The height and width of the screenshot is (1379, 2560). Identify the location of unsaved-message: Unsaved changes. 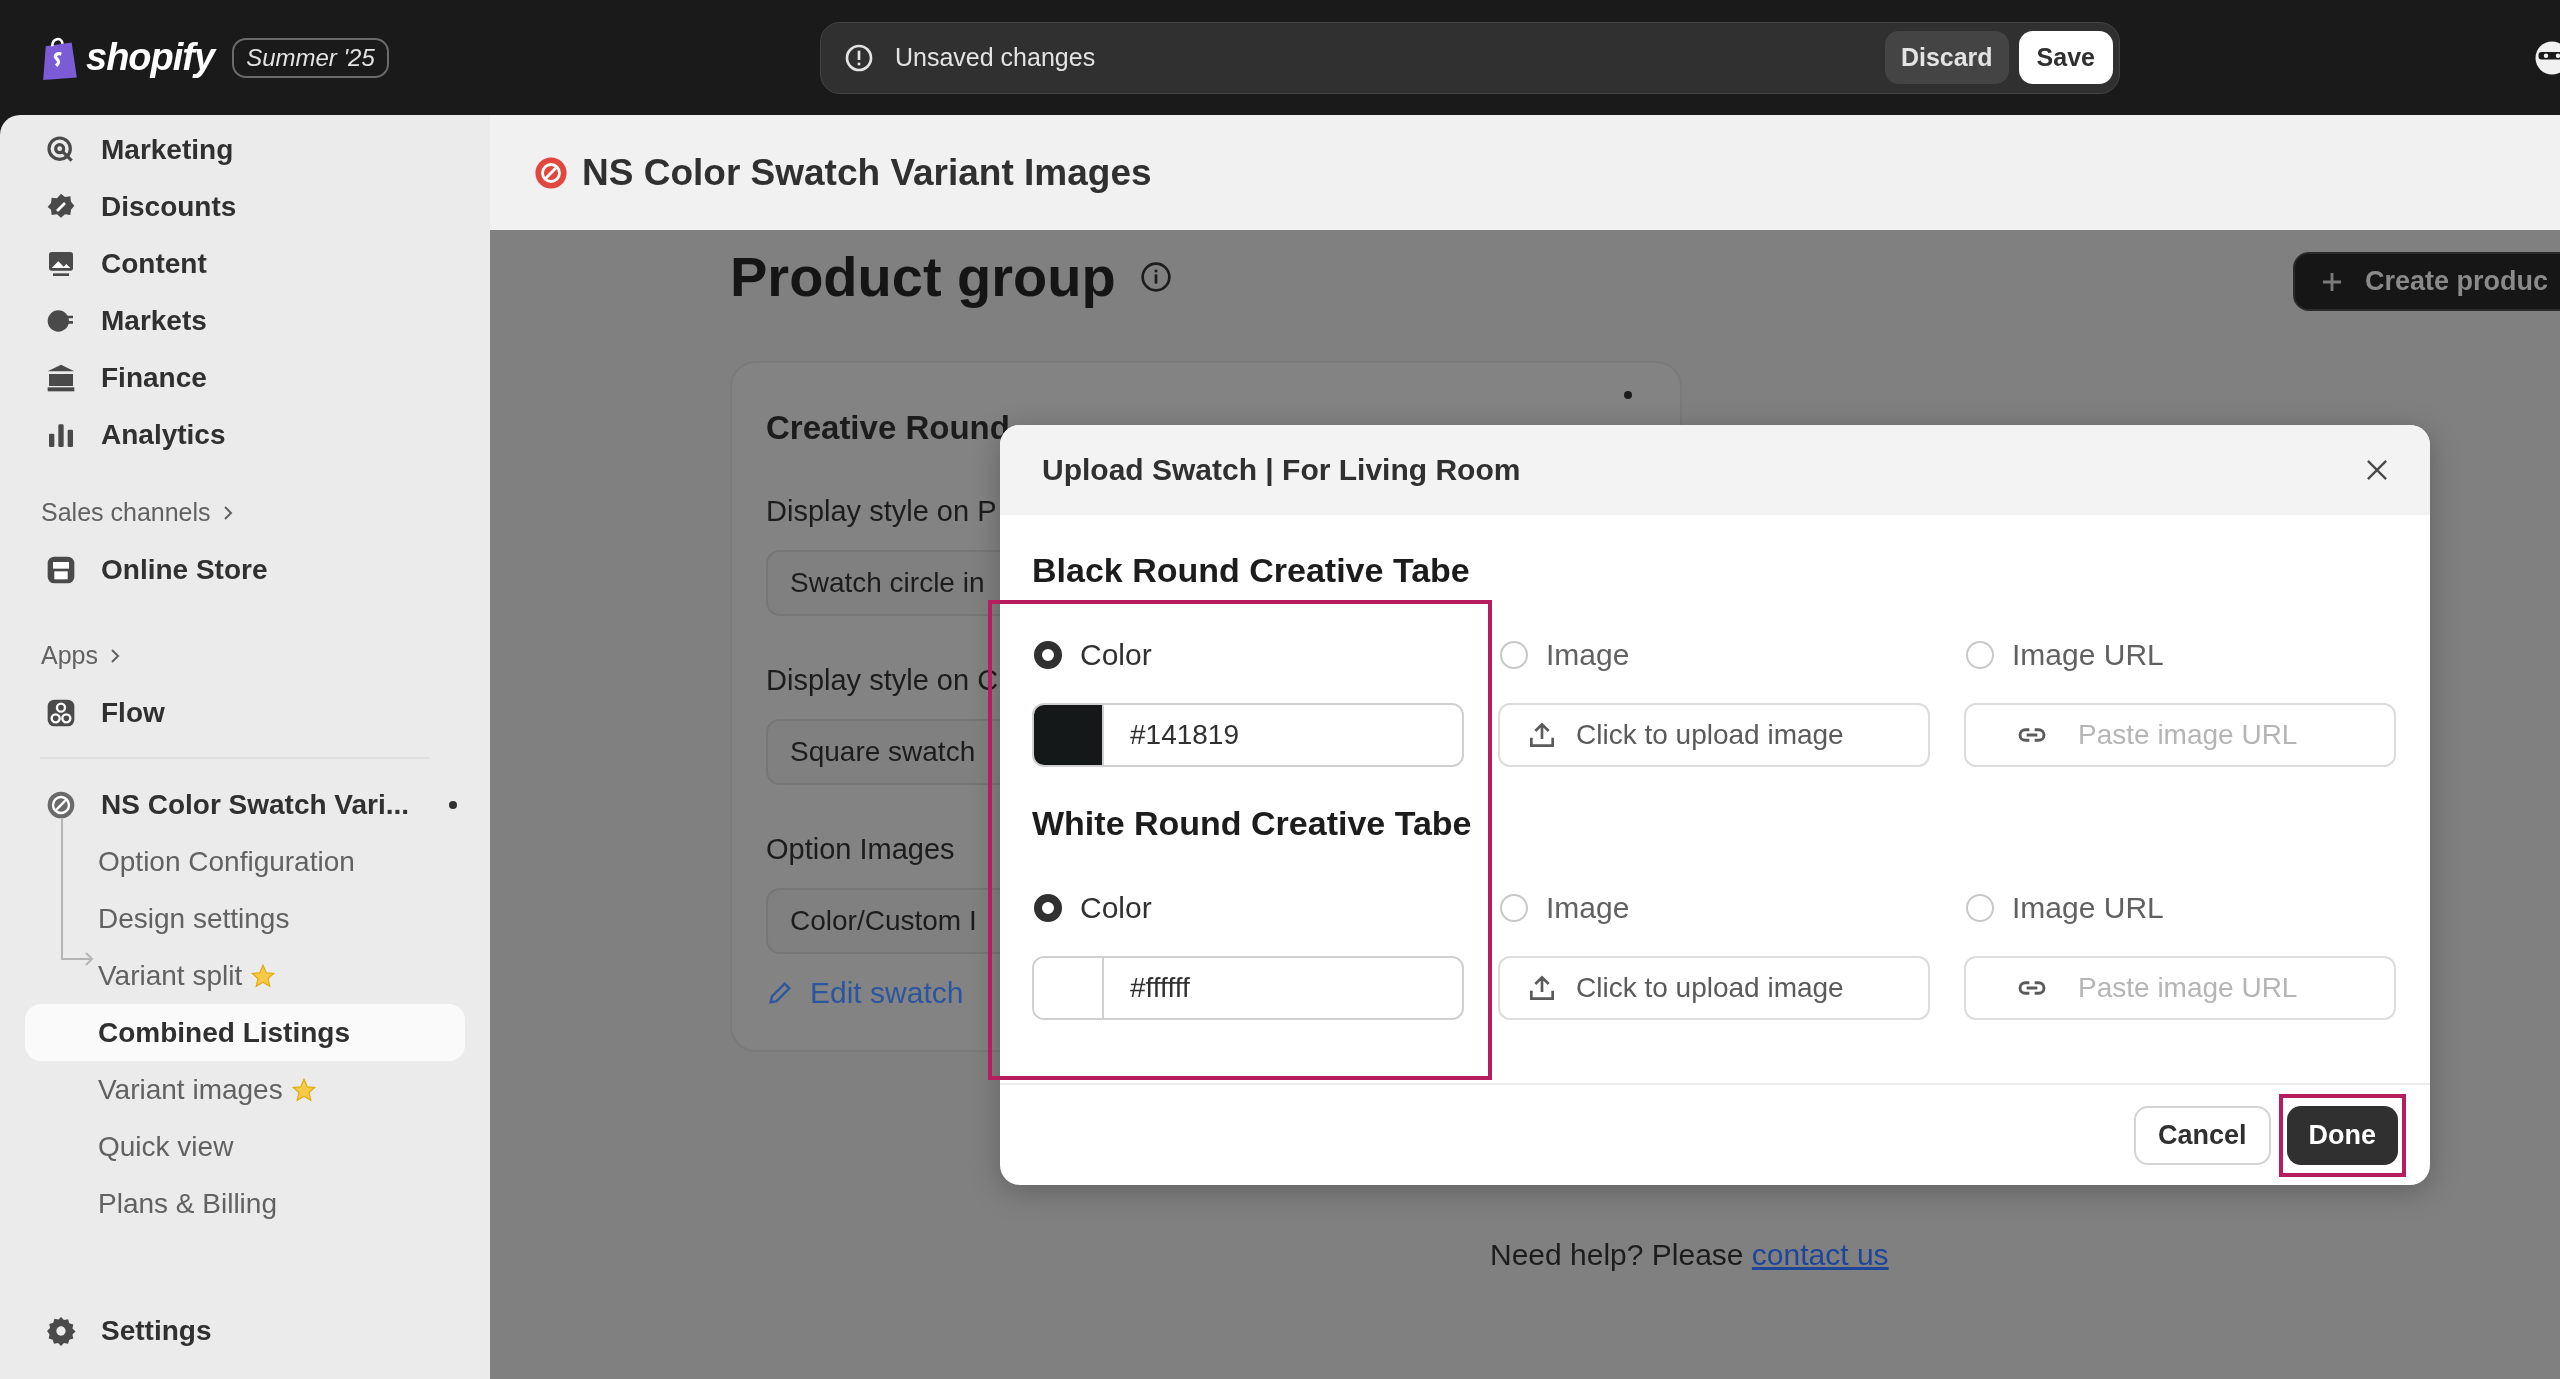
(995, 57).